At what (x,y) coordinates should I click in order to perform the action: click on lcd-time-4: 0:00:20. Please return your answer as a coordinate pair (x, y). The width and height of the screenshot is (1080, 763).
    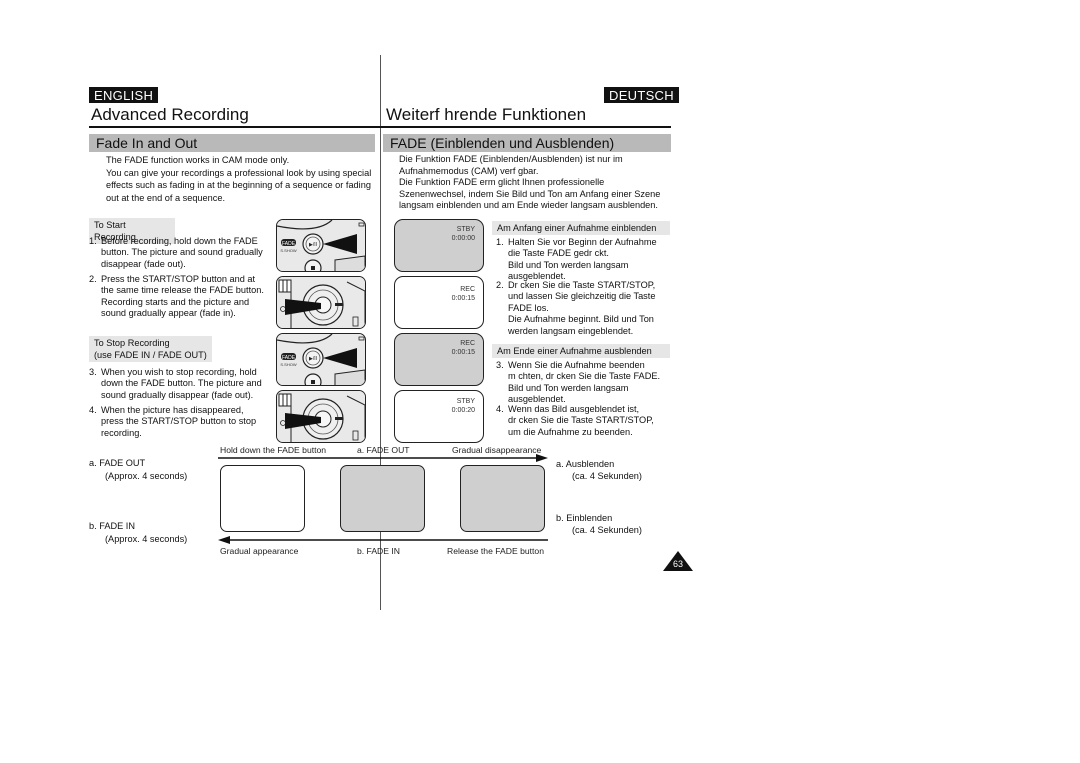
    Looking at the image, I should click on (463, 410).